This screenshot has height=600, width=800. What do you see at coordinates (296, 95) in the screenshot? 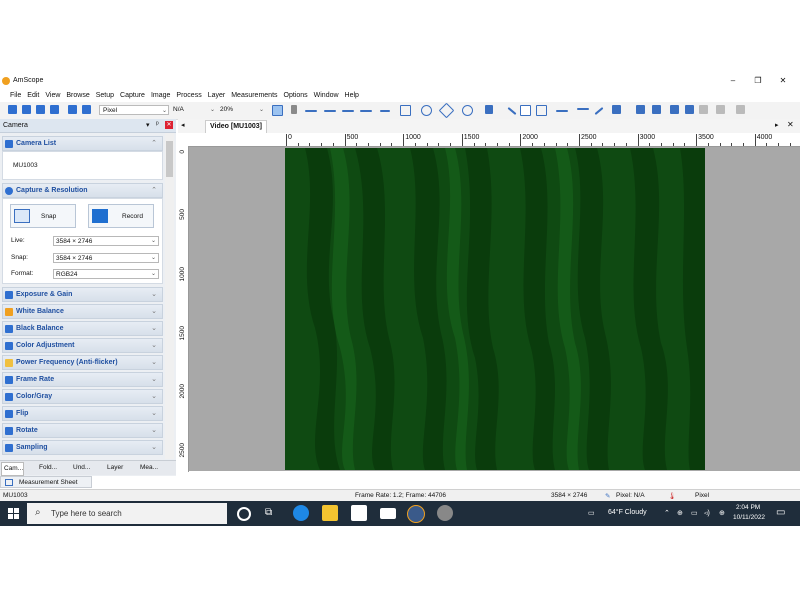
I see `menu-item-options: Options` at bounding box center [296, 95].